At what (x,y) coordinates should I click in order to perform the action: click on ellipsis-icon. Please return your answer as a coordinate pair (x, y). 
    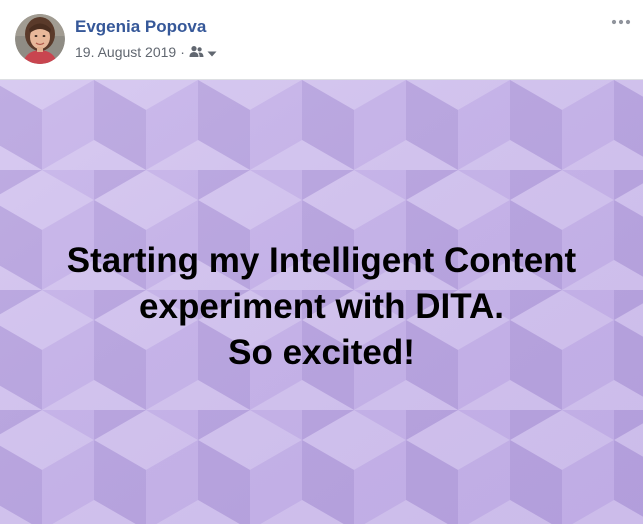
    Looking at the image, I should click on (621, 21).